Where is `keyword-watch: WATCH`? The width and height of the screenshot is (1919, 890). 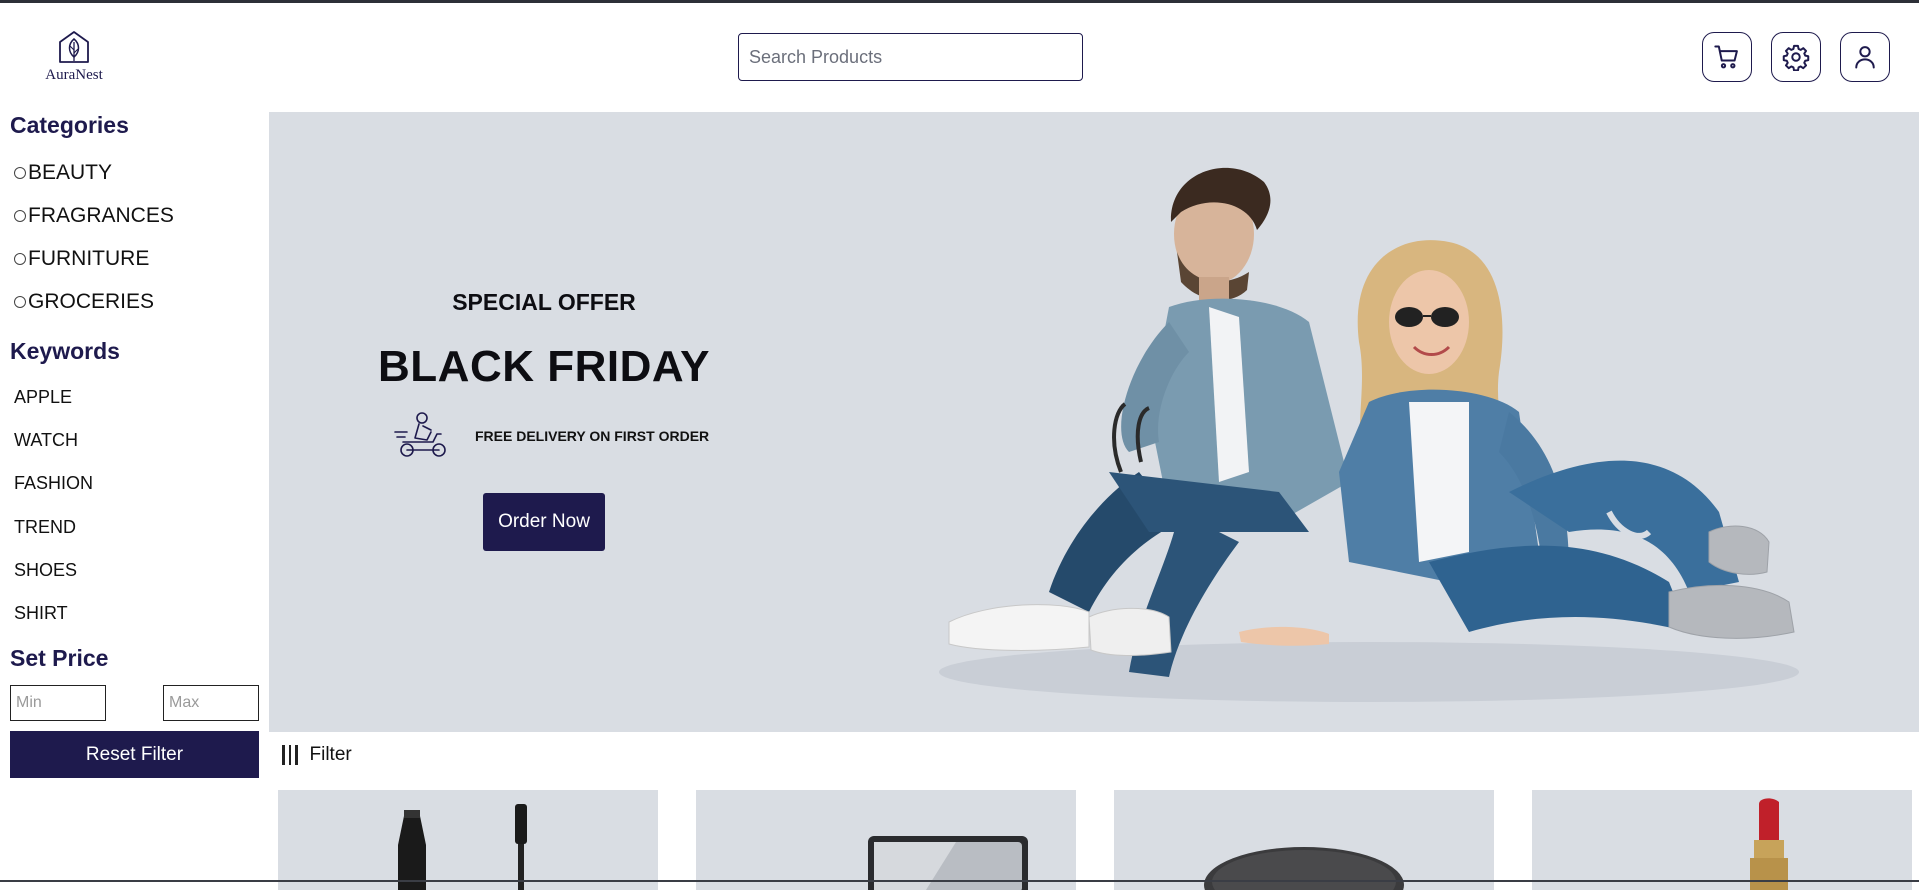
keyword-watch: WATCH is located at coordinates (46, 440).